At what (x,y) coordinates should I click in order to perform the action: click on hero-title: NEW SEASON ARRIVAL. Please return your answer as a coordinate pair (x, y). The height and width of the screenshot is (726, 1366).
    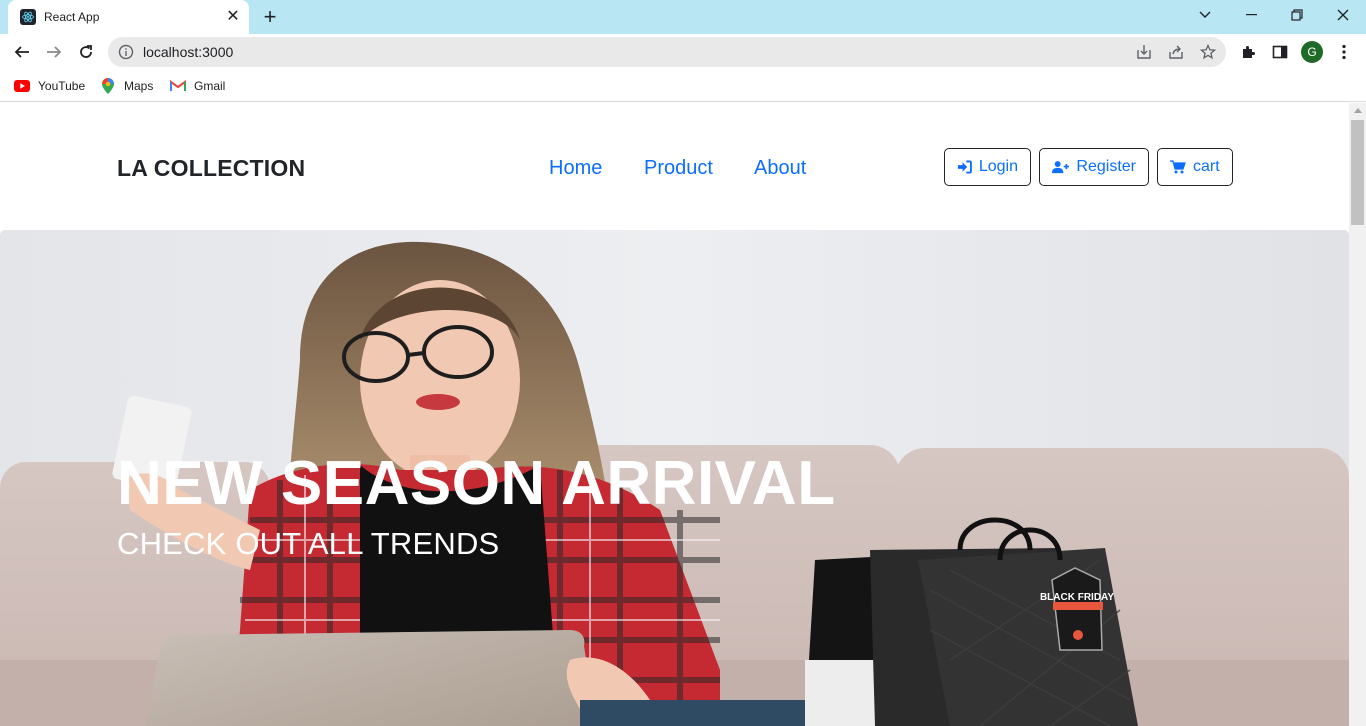
    Looking at the image, I should click on (476, 483).